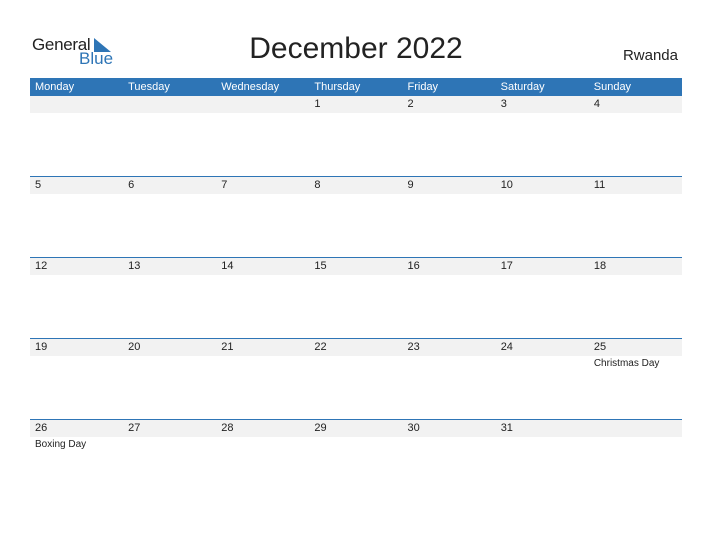  Describe the element at coordinates (134, 347) in the screenshot. I see `day-number: 20` at that location.